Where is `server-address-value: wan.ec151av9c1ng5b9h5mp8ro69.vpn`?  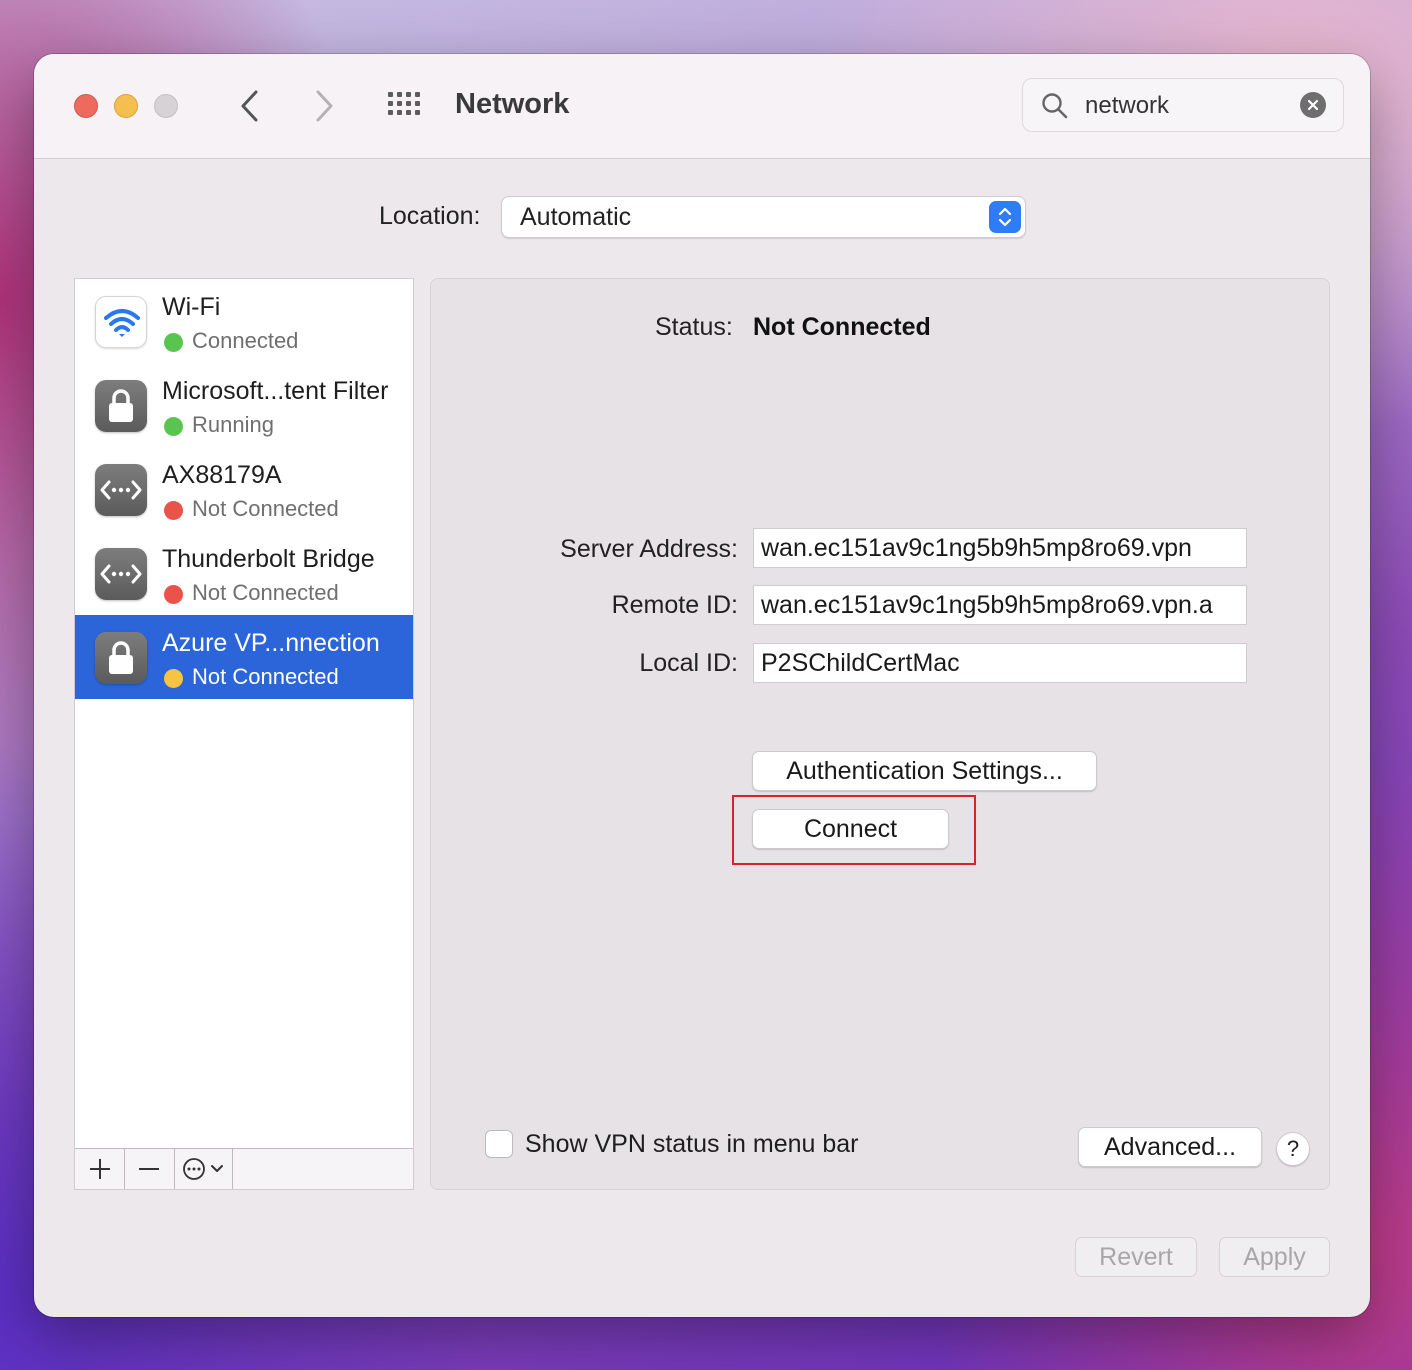
server-address-value: wan.ec151av9c1ng5b9h5mp8ro69.vpn is located at coordinates (976, 548).